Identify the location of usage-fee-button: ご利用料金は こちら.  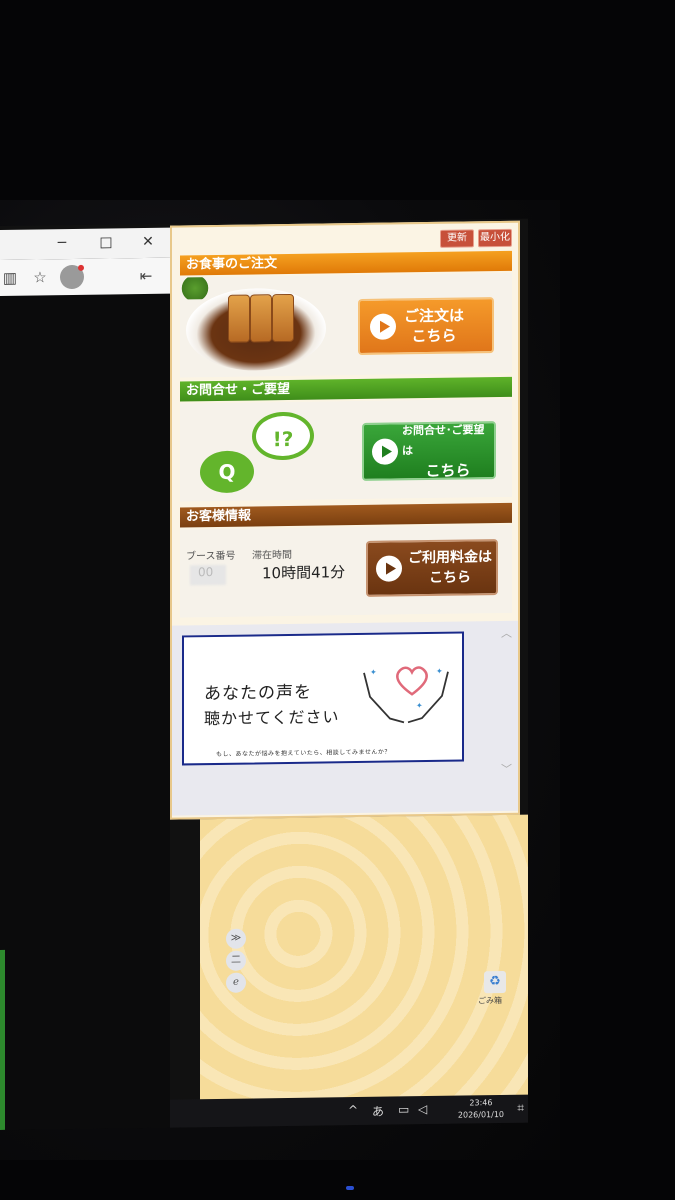
(432, 568).